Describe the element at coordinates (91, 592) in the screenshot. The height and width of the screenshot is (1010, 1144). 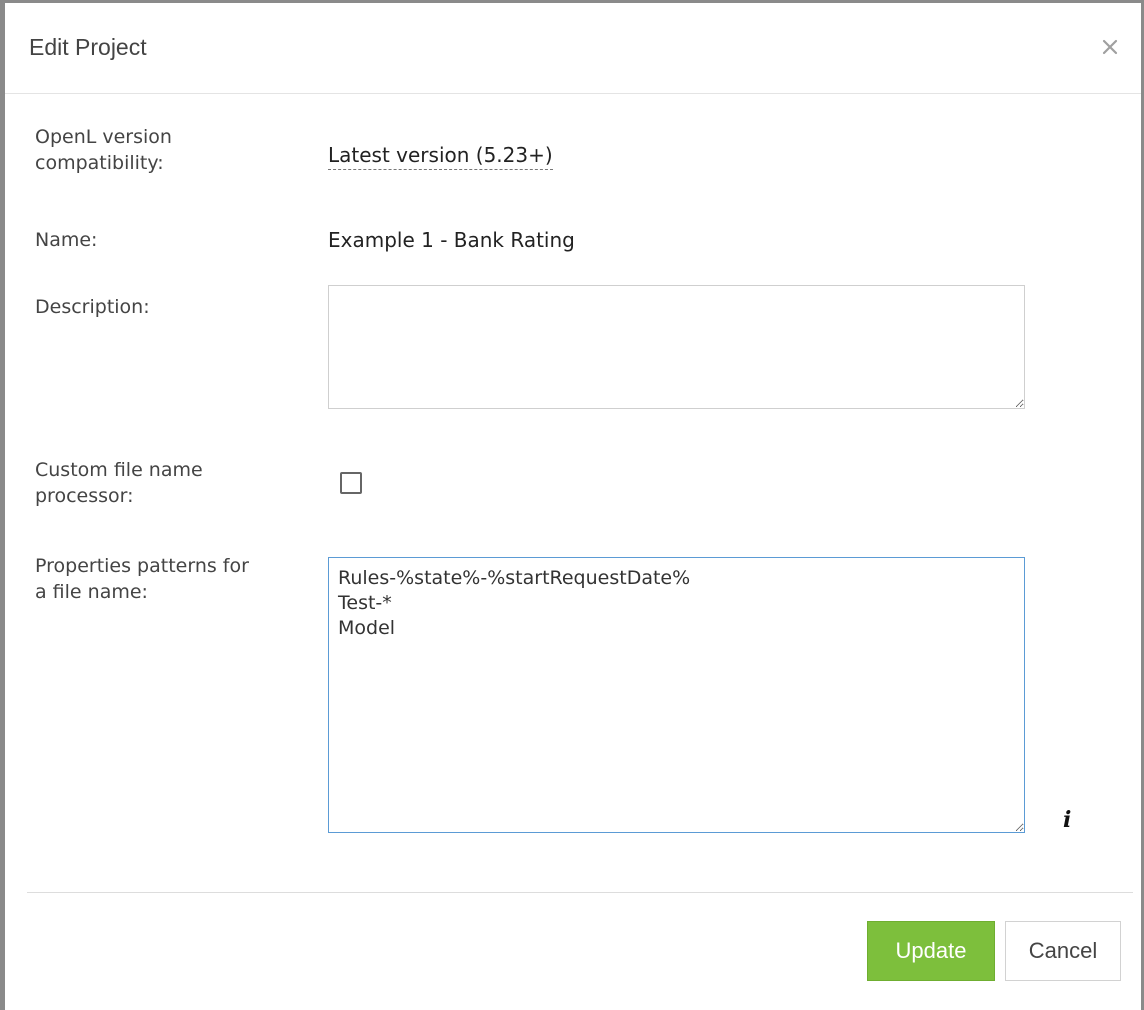
I see `patterns-label-line2: a file name:` at that location.